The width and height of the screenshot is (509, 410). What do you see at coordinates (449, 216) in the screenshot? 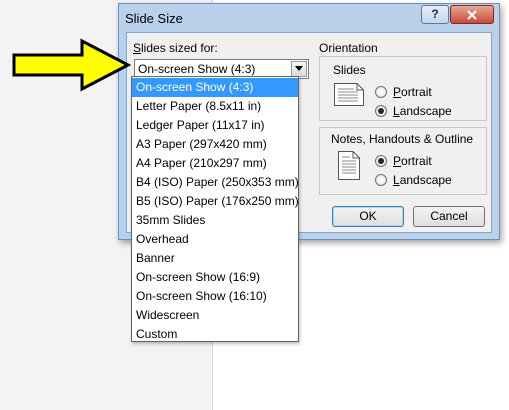
I see `cancel-button: Cancel` at bounding box center [449, 216].